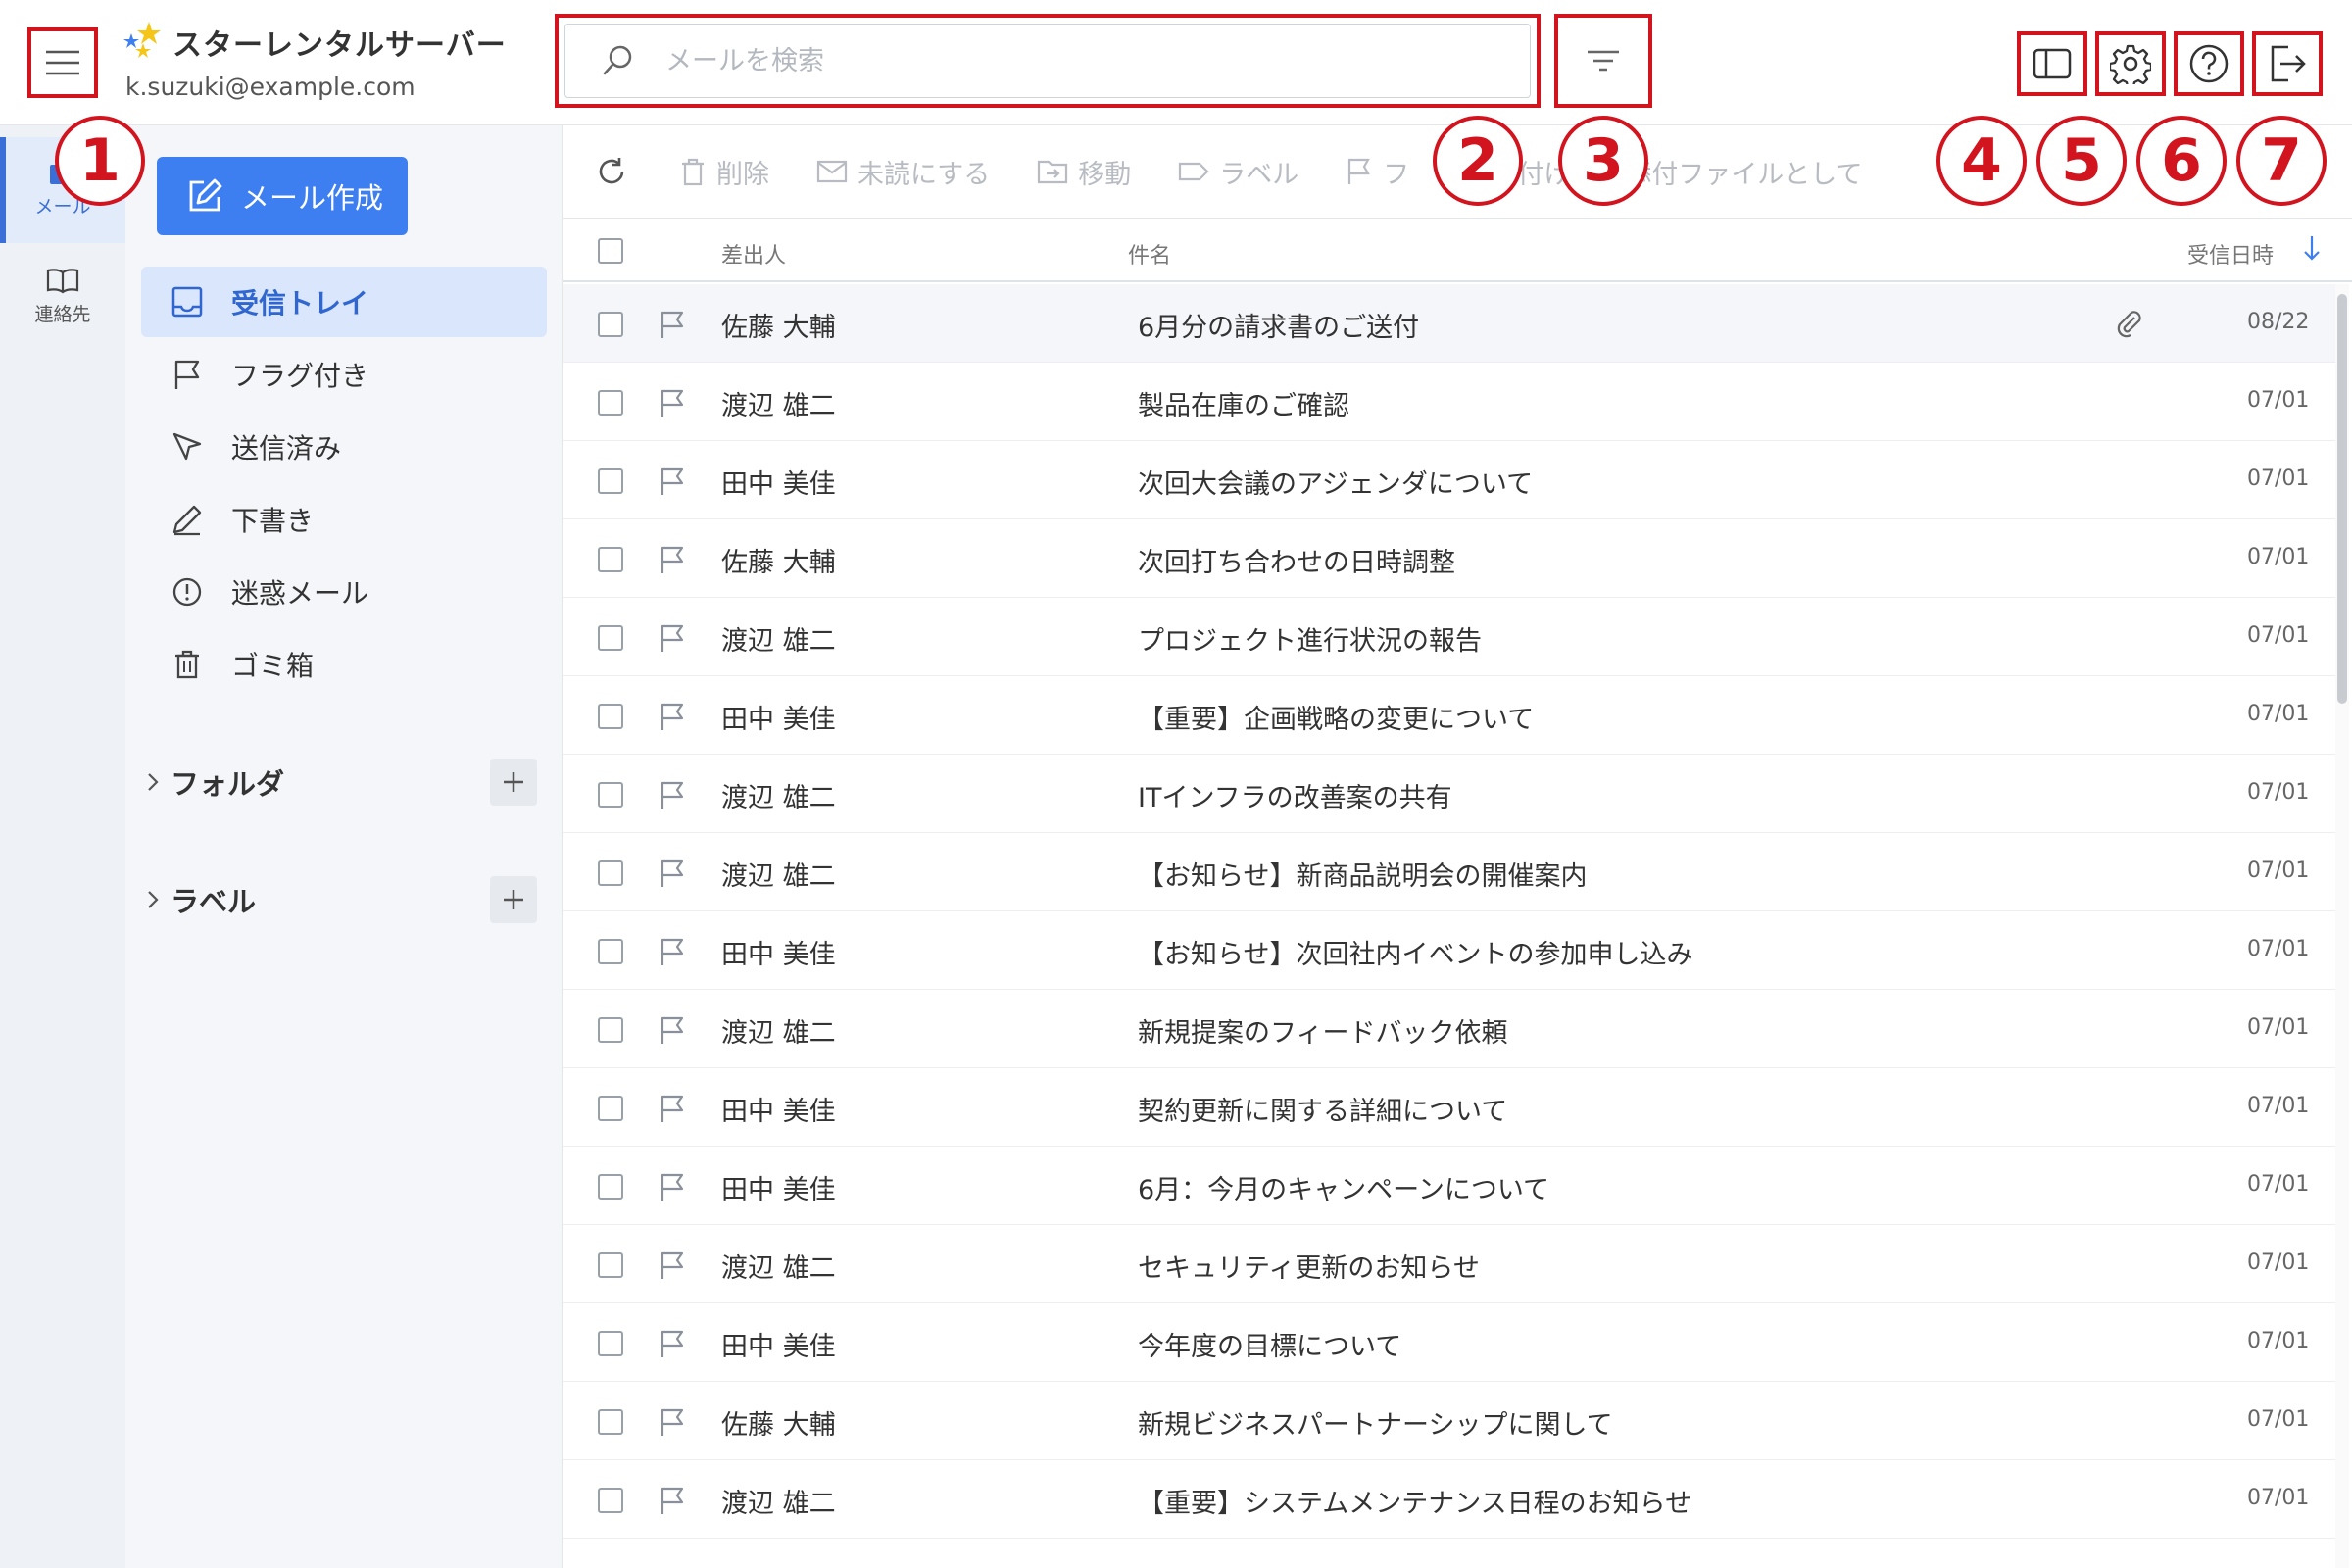  Describe the element at coordinates (1449, 1342) in the screenshot. I see `message-row: 田中 美佳 今年度の目標について 07/01` at that location.